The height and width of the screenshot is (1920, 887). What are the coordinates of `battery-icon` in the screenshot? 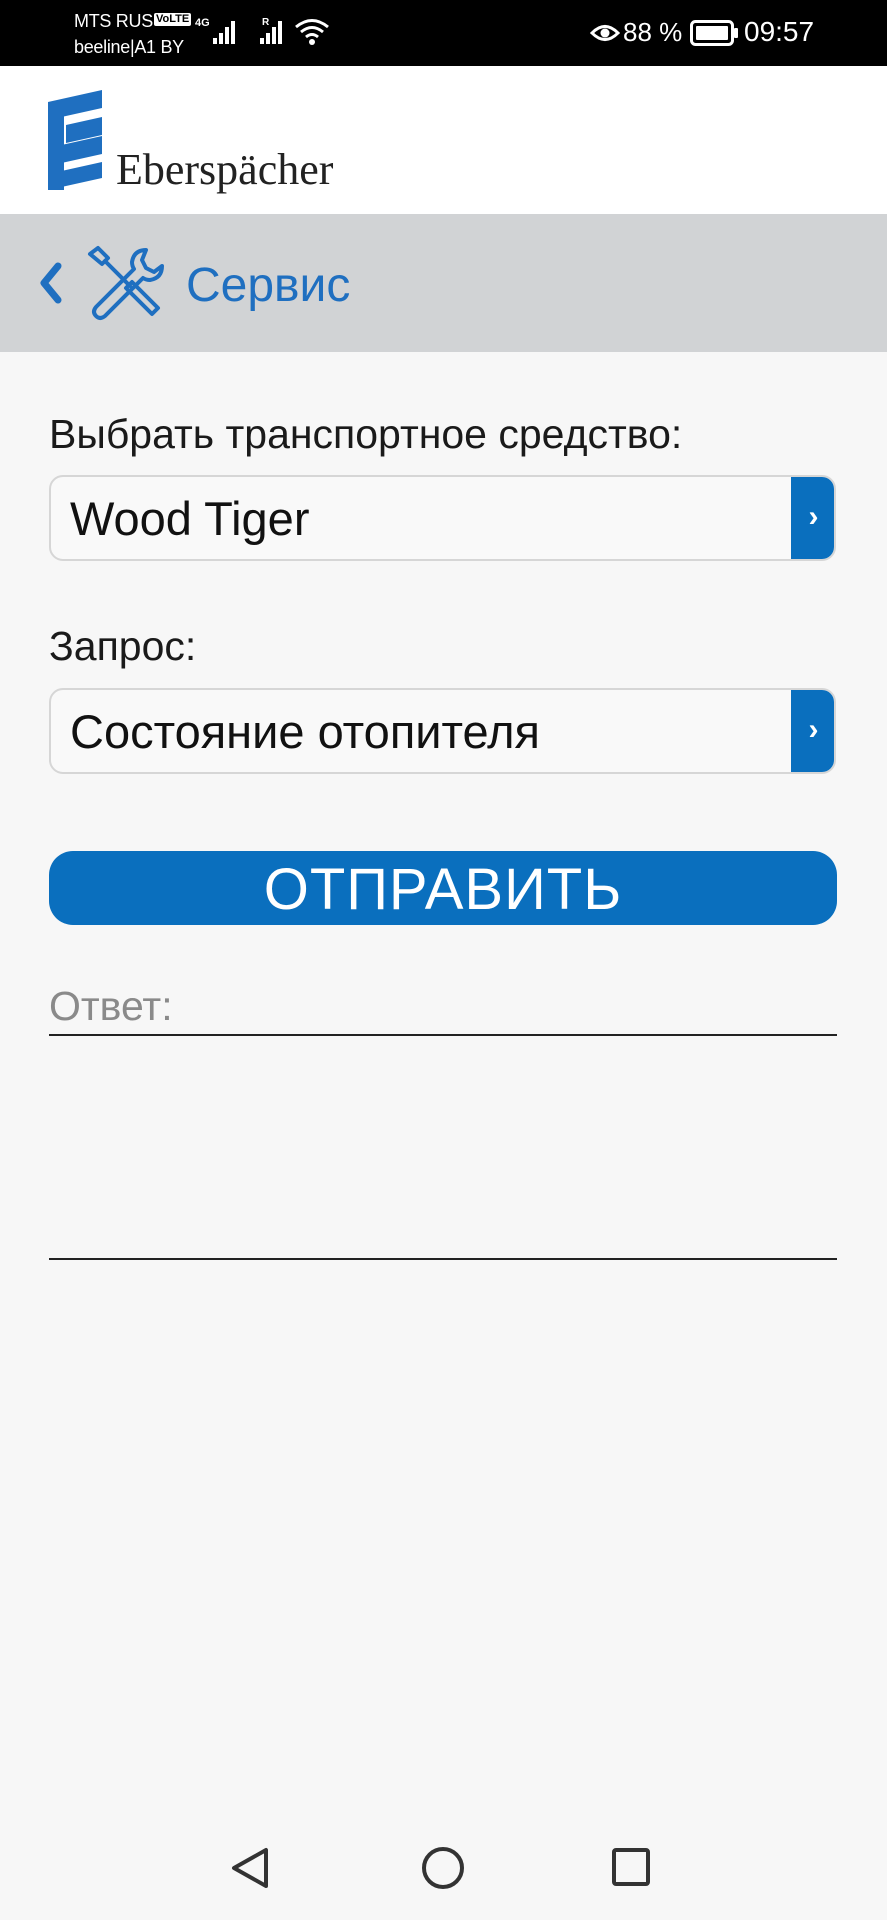 It's located at (714, 33).